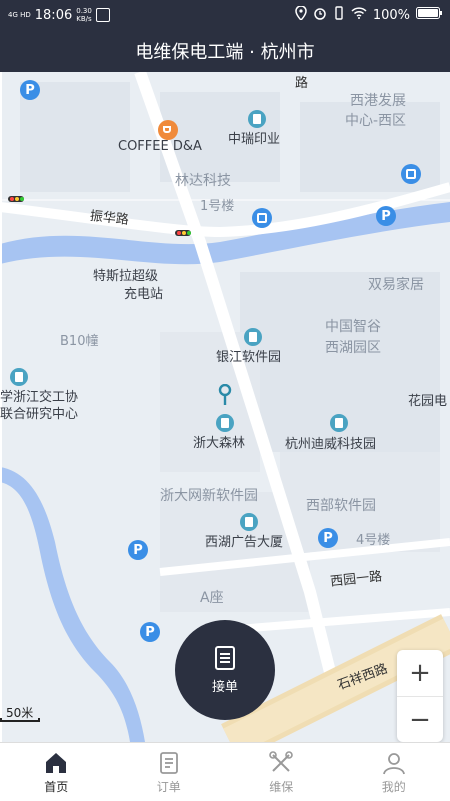 The width and height of the screenshot is (450, 801). Describe the element at coordinates (378, 100) in the screenshot. I see `poi-xigang-1: 西港发展` at that location.